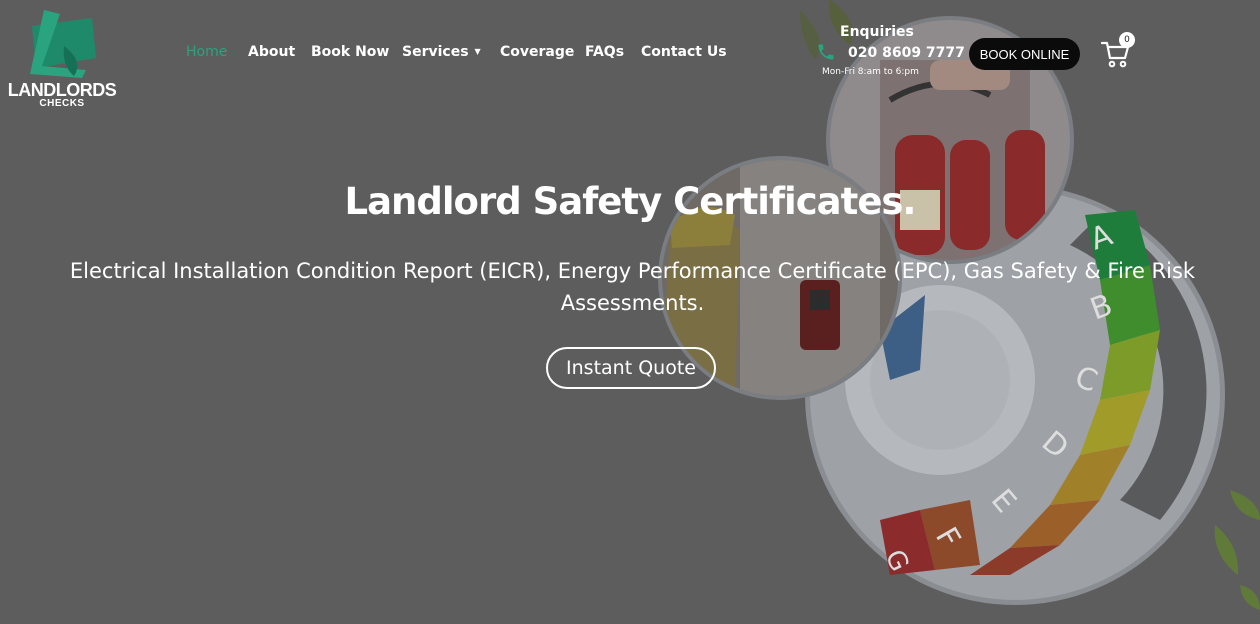  What do you see at coordinates (1024, 54) in the screenshot?
I see `book-online-button: BOOK ONLINE` at bounding box center [1024, 54].